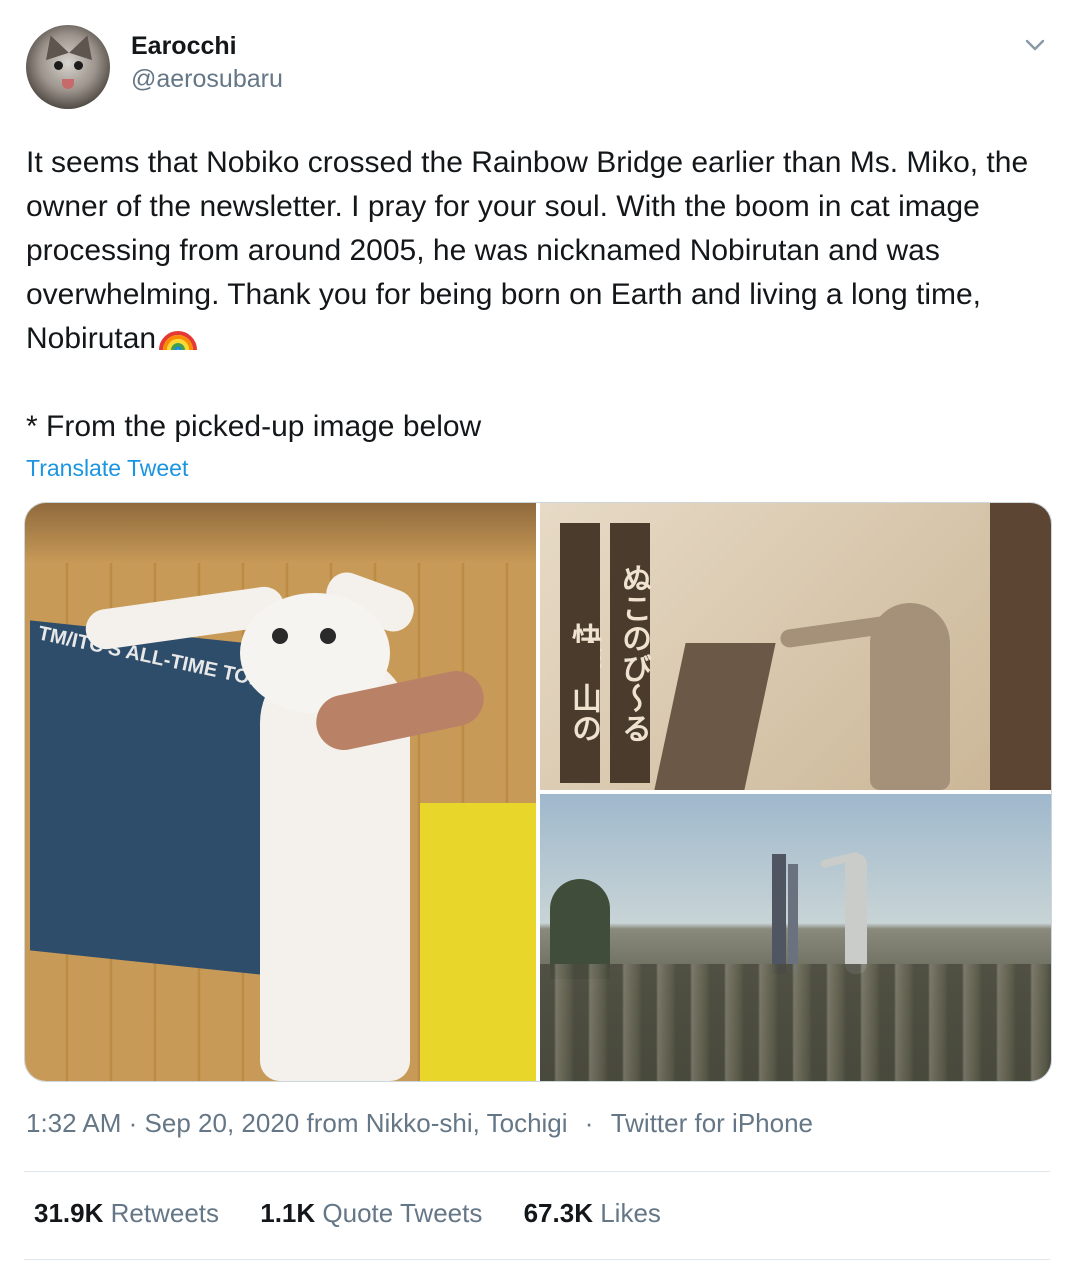  I want to click on photo-right-sign, so click(1020, 646).